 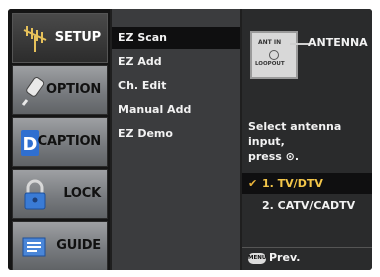 What do you see at coordinates (176, 110) in the screenshot?
I see `menu-item-manual-add: Manual Add` at bounding box center [176, 110].